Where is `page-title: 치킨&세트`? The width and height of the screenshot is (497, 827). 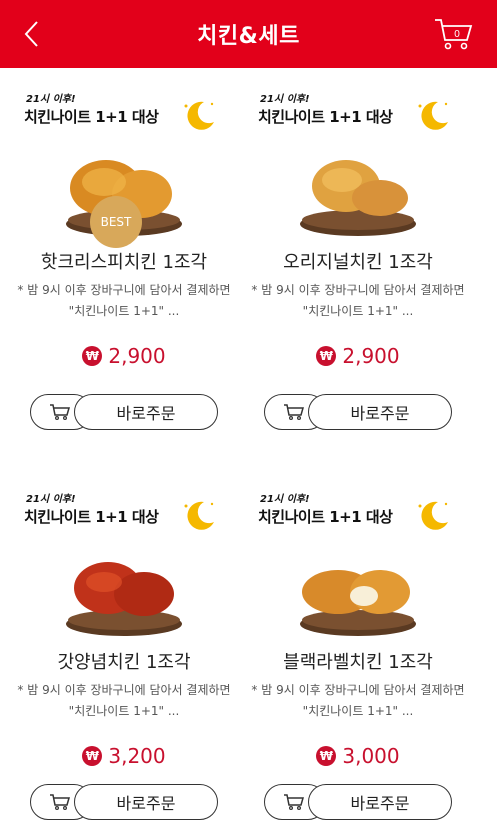
page-title: 치킨&세트 is located at coordinates (248, 36).